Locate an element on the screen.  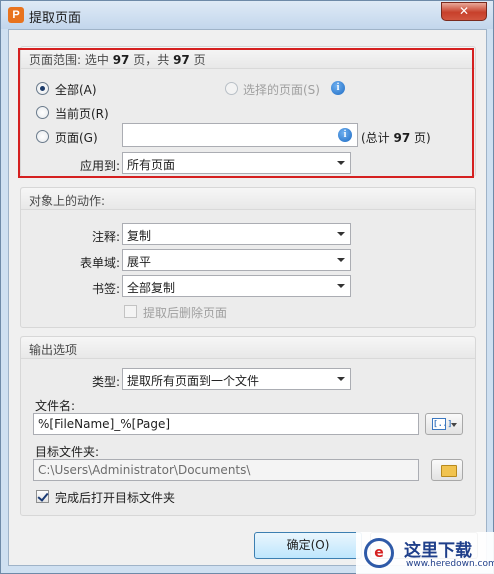
output-type-select: 提取所有页面到一个文件 is located at coordinates (236, 379).